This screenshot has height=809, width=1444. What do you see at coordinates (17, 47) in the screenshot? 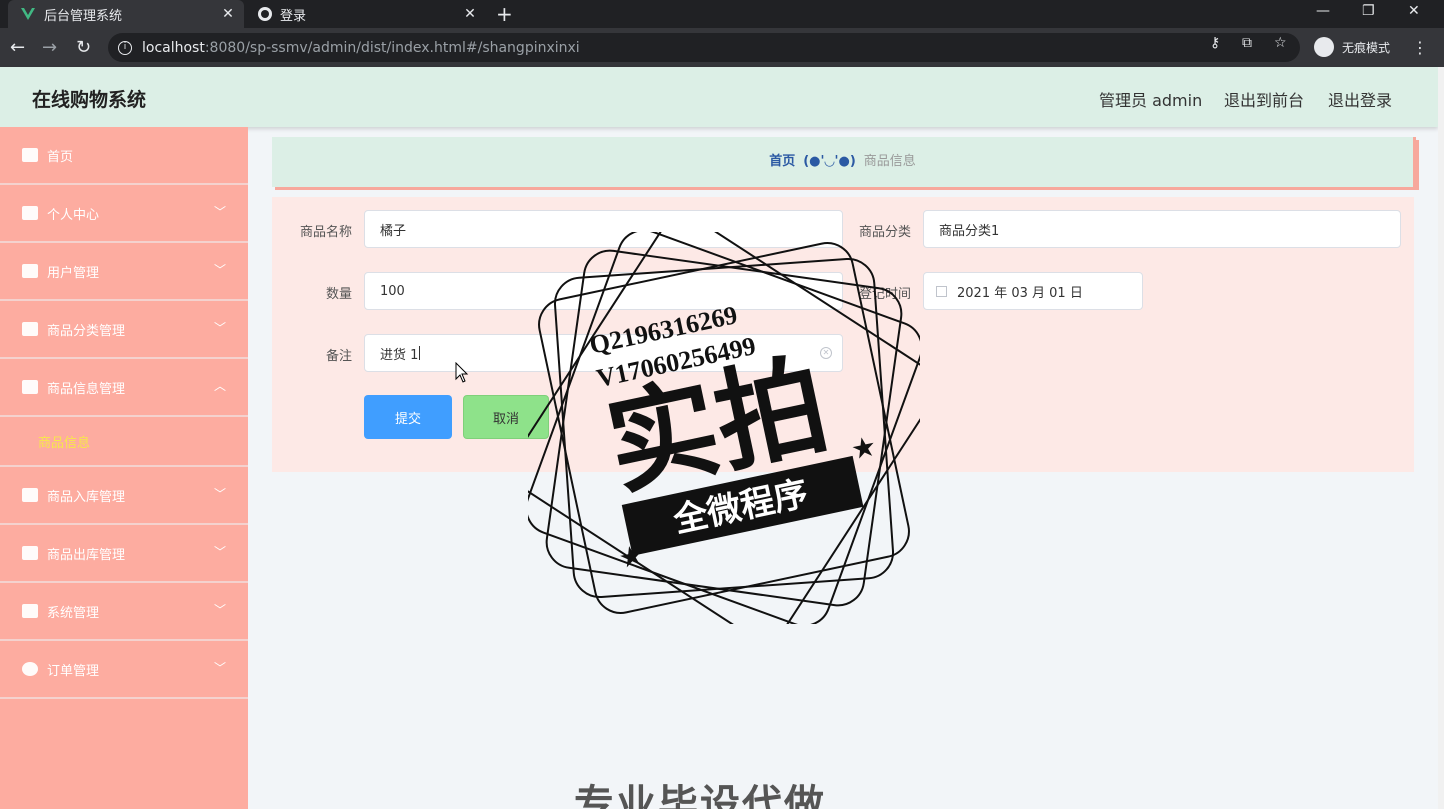
I see `back-icon: ←` at bounding box center [17, 47].